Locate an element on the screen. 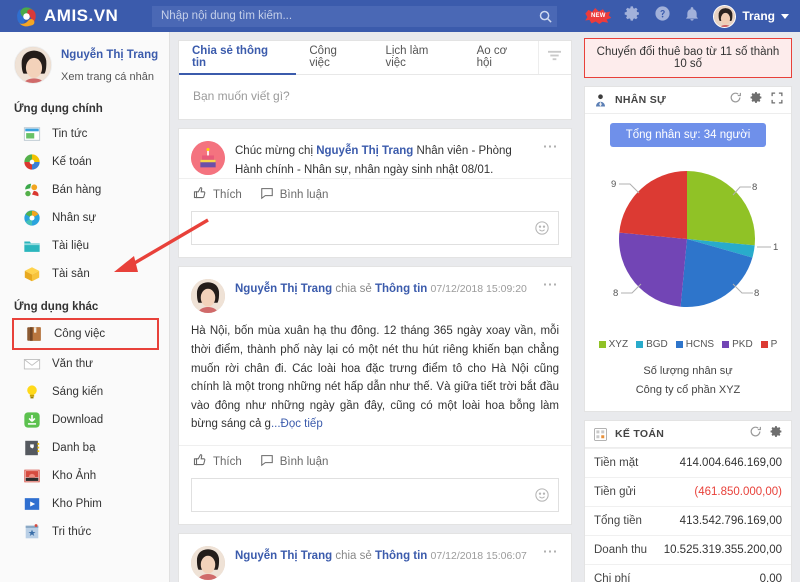 The width and height of the screenshot is (800, 582). row-label: Tổng tiền is located at coordinates (618, 521).